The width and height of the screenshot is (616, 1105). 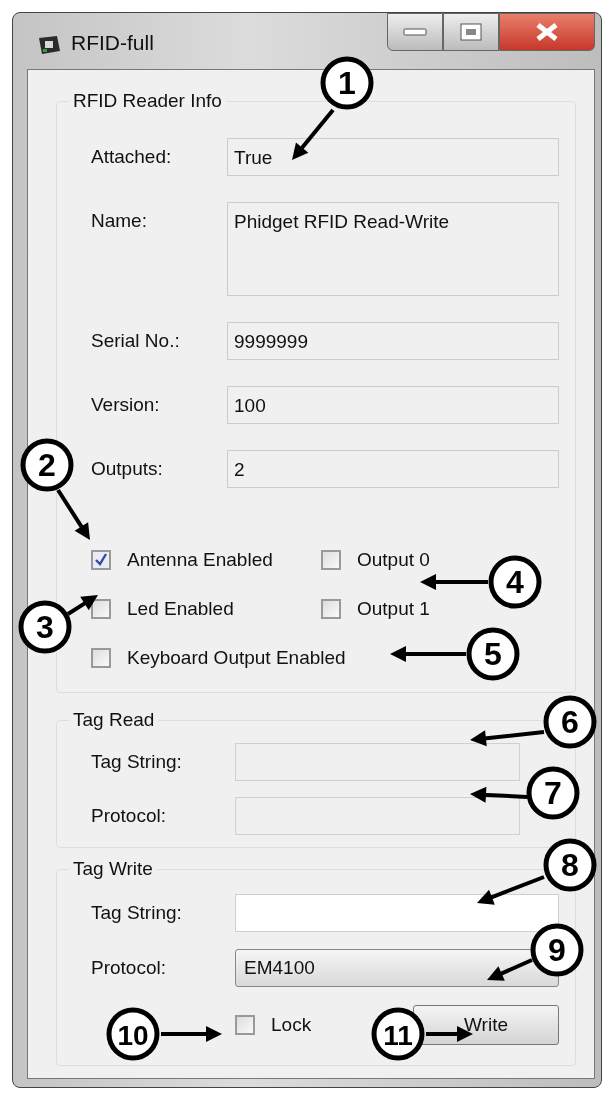 I want to click on close-button, so click(x=547, y=32).